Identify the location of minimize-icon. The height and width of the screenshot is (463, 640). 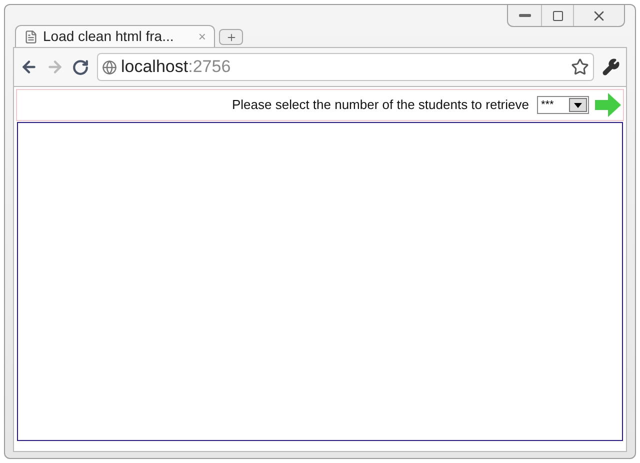
(524, 15).